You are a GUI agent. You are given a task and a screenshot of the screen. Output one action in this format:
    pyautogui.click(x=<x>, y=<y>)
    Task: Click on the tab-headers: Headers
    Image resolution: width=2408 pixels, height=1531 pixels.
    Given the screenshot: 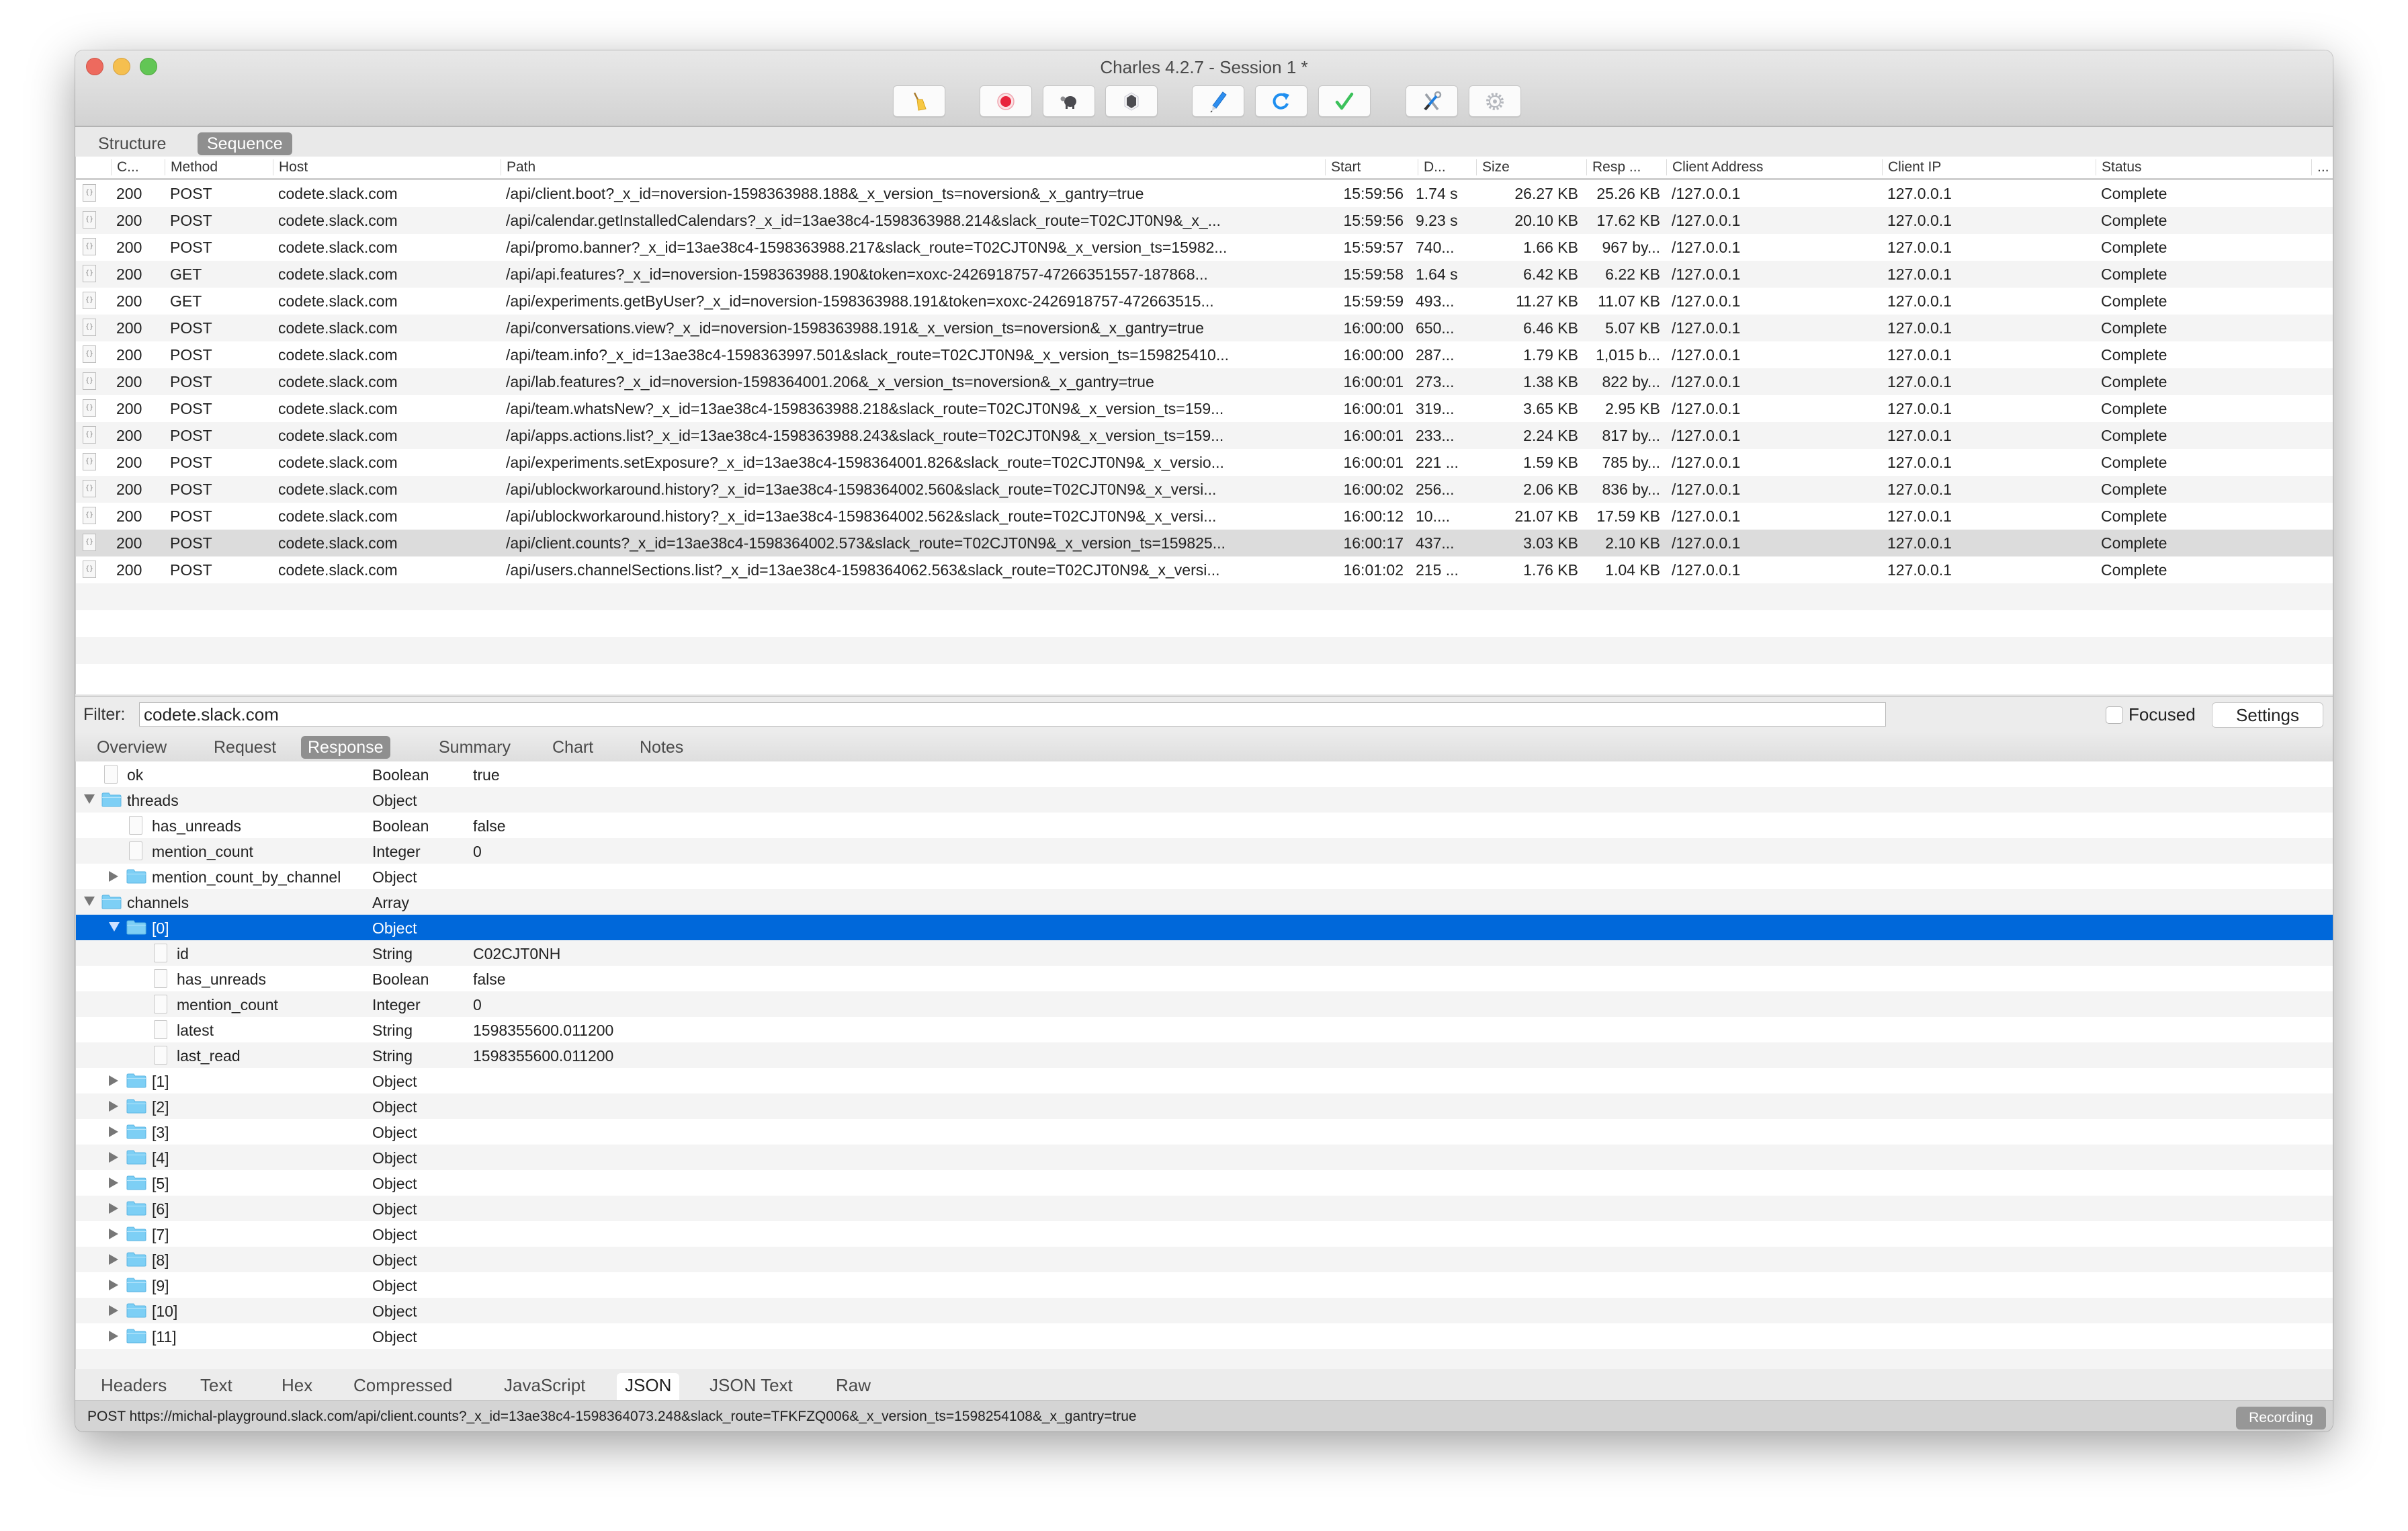 What is the action you would take?
    pyautogui.click(x=134, y=1386)
    